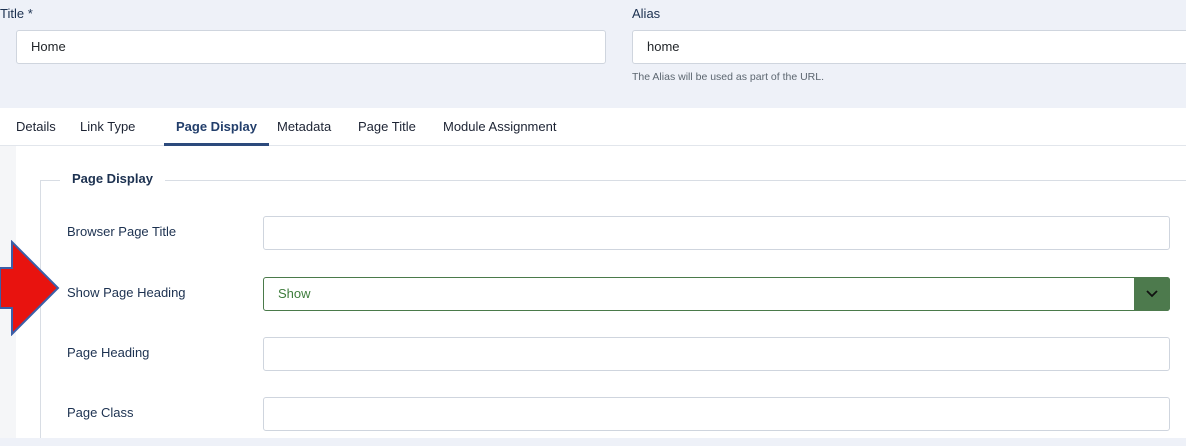 This screenshot has width=1186, height=446. What do you see at coordinates (593, 442) in the screenshot?
I see `bottom-edge` at bounding box center [593, 442].